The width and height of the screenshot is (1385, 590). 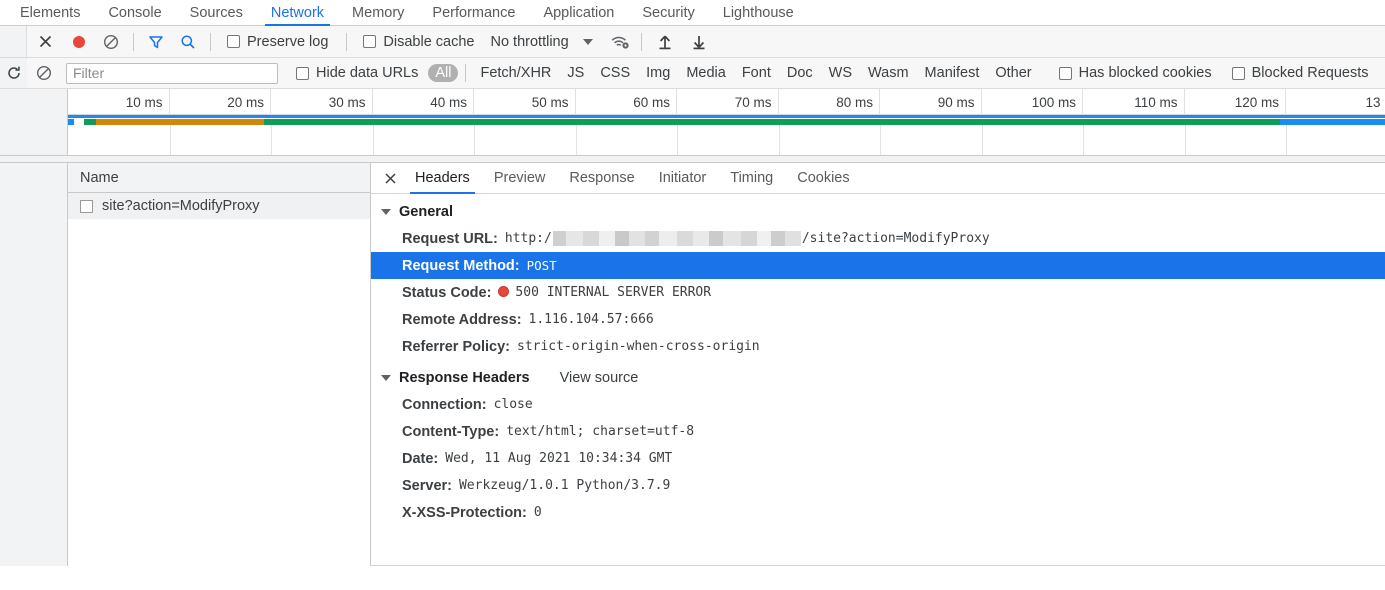 What do you see at coordinates (99, 177) in the screenshot?
I see `column-header-name: Name` at bounding box center [99, 177].